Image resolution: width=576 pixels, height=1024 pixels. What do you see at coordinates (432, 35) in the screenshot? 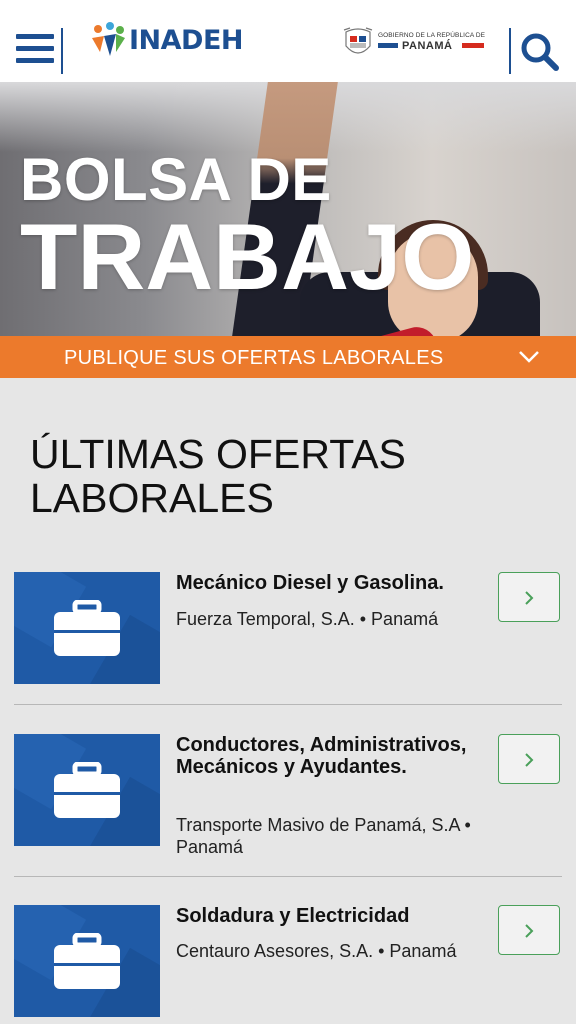
I see `gov-label-top: GOBIERNO DE LA REPÚBLICA DE` at bounding box center [432, 35].